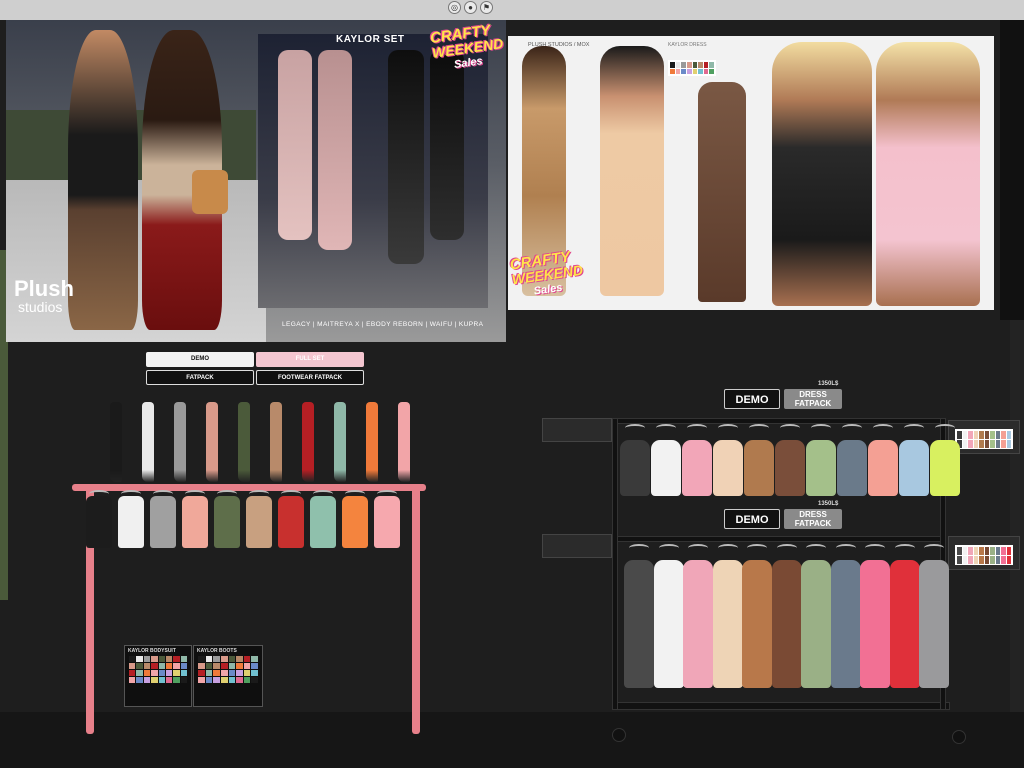  I want to click on fullset-button: FULL SET, so click(310, 359).